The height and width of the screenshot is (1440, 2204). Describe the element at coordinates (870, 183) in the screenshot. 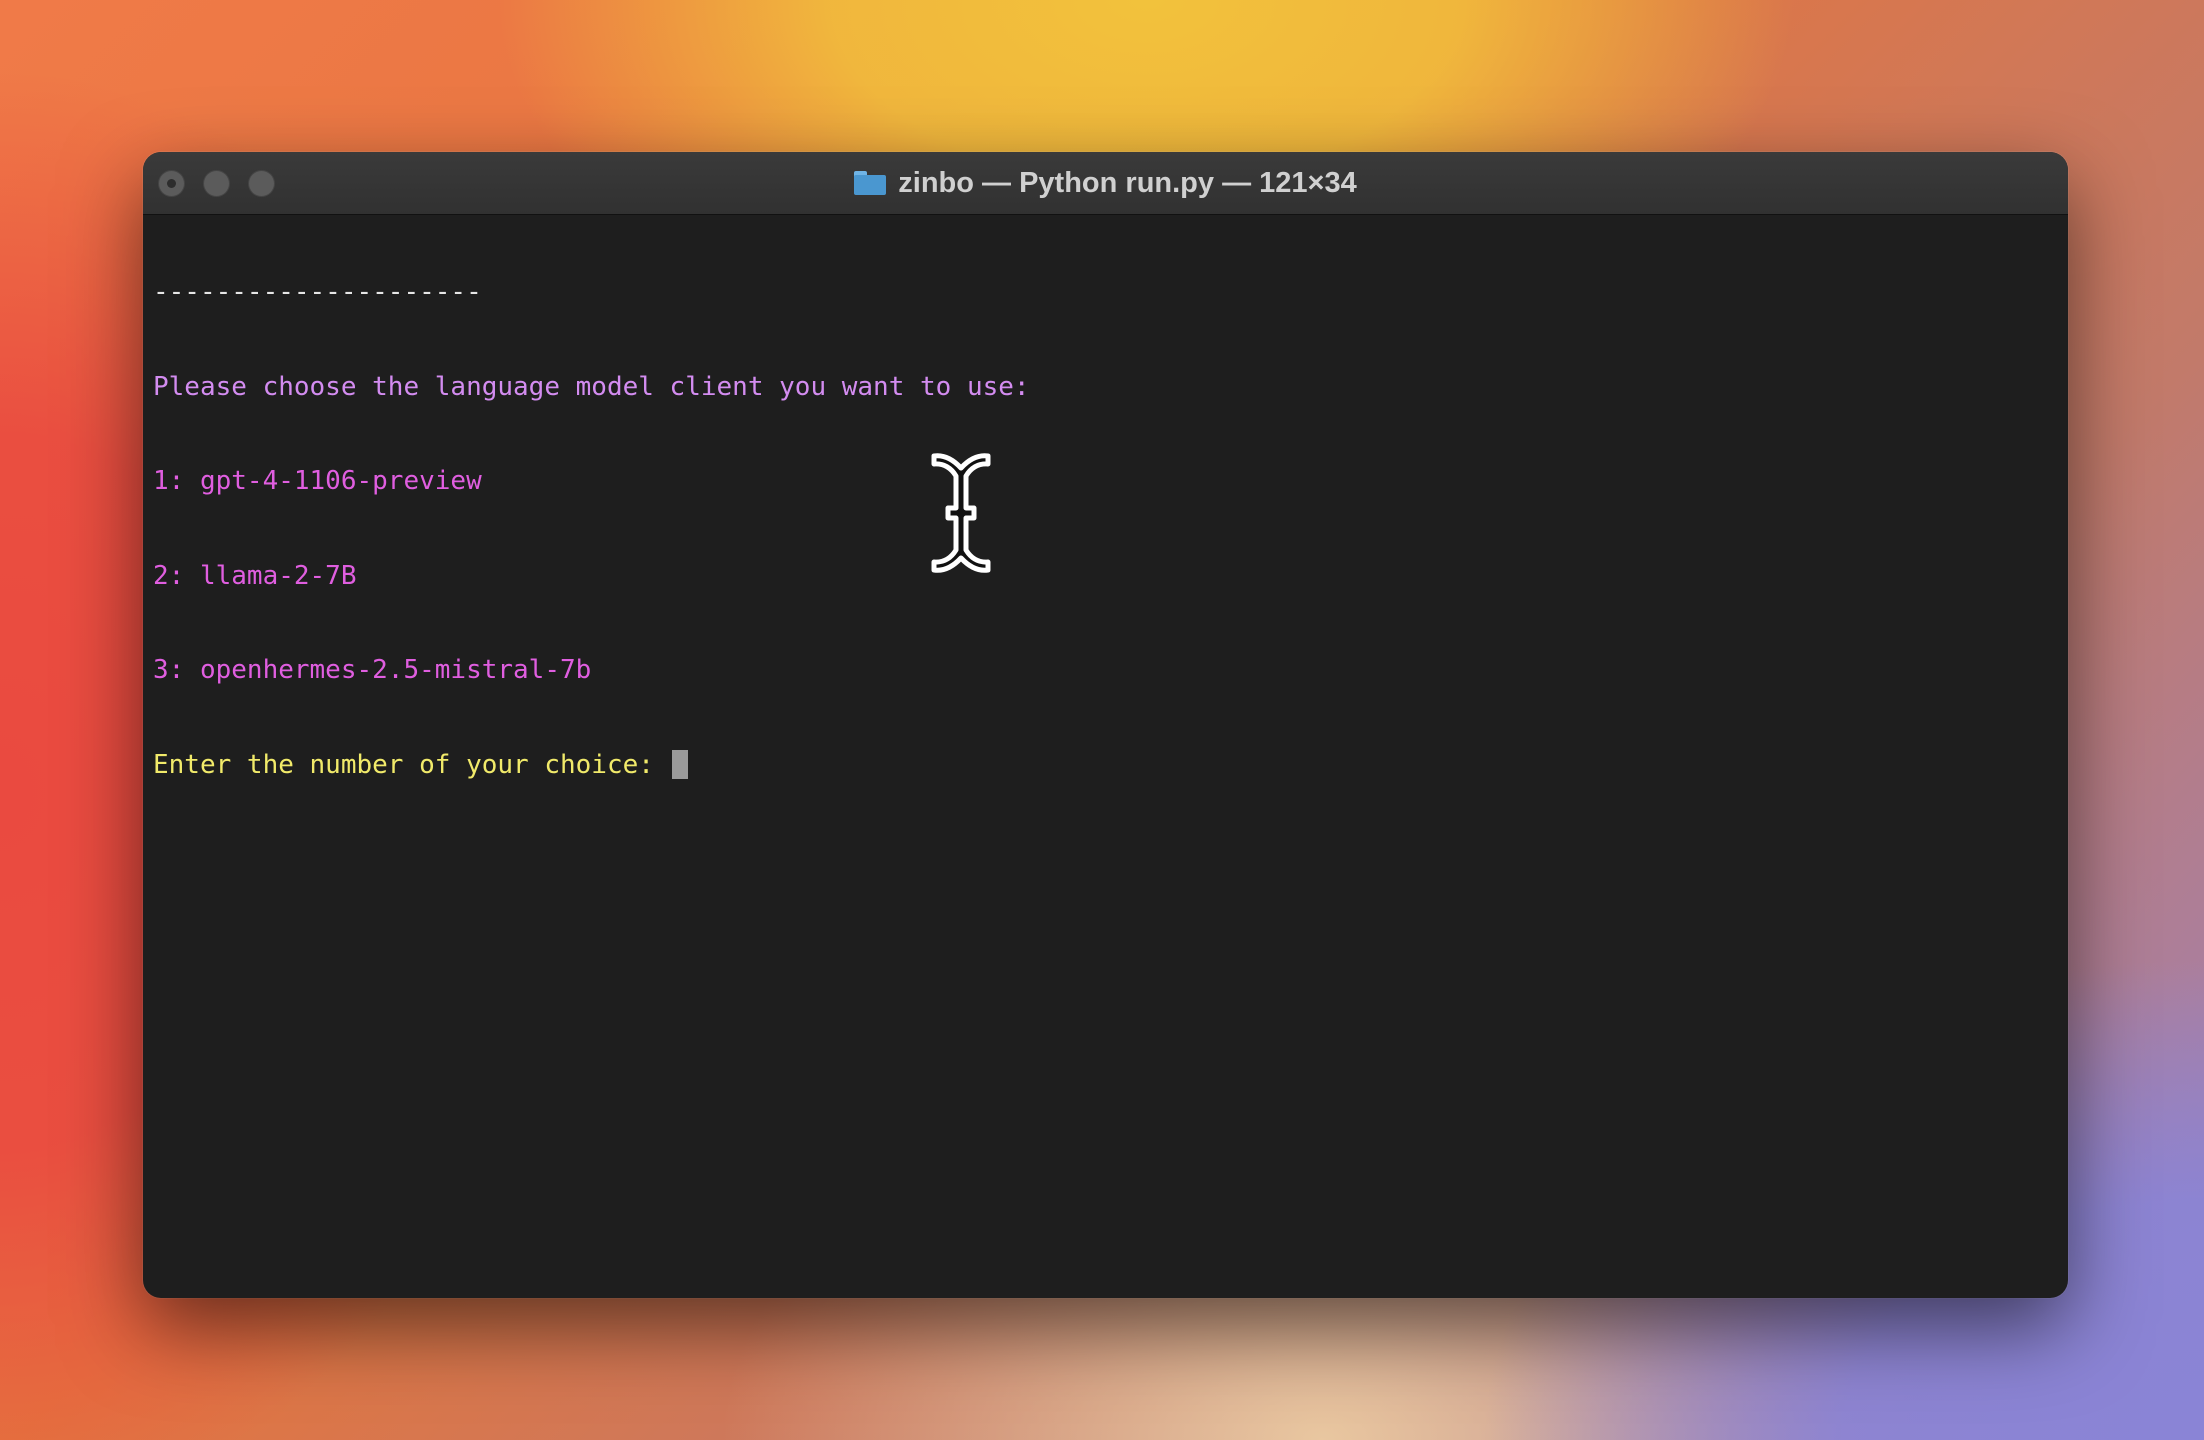

I see `folder-icon` at that location.